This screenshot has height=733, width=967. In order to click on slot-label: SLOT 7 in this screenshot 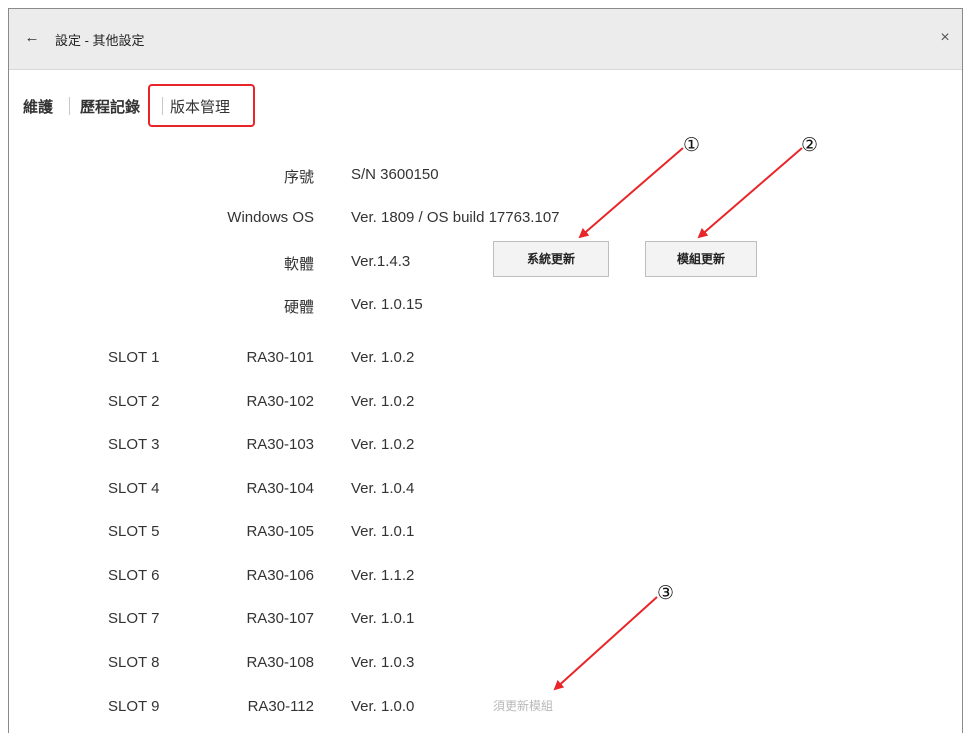, I will do `click(134, 618)`.